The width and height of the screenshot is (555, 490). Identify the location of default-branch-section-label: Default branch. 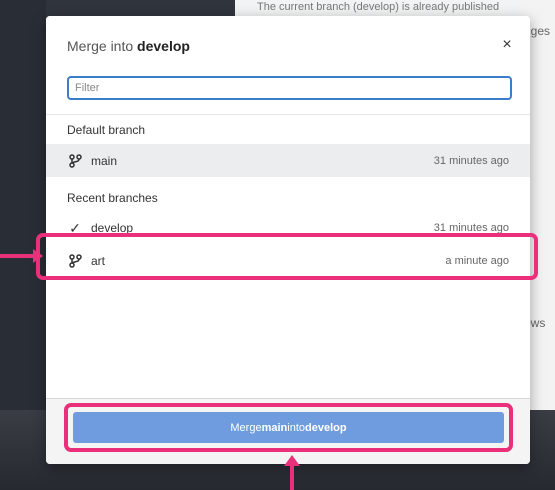
(106, 130).